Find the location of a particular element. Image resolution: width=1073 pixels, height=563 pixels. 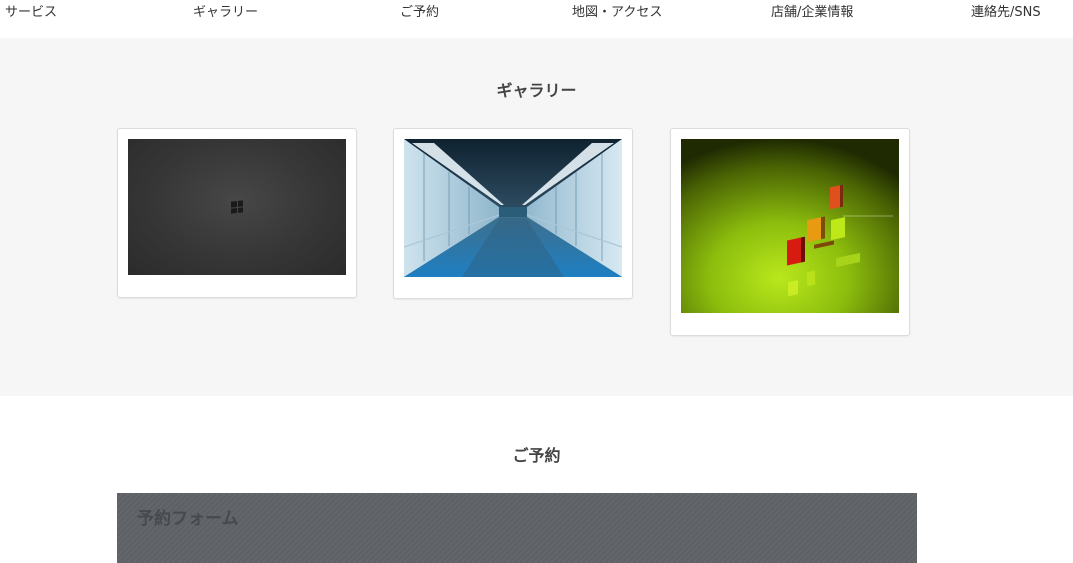

green-3d-blocks-image is located at coordinates (790, 226).